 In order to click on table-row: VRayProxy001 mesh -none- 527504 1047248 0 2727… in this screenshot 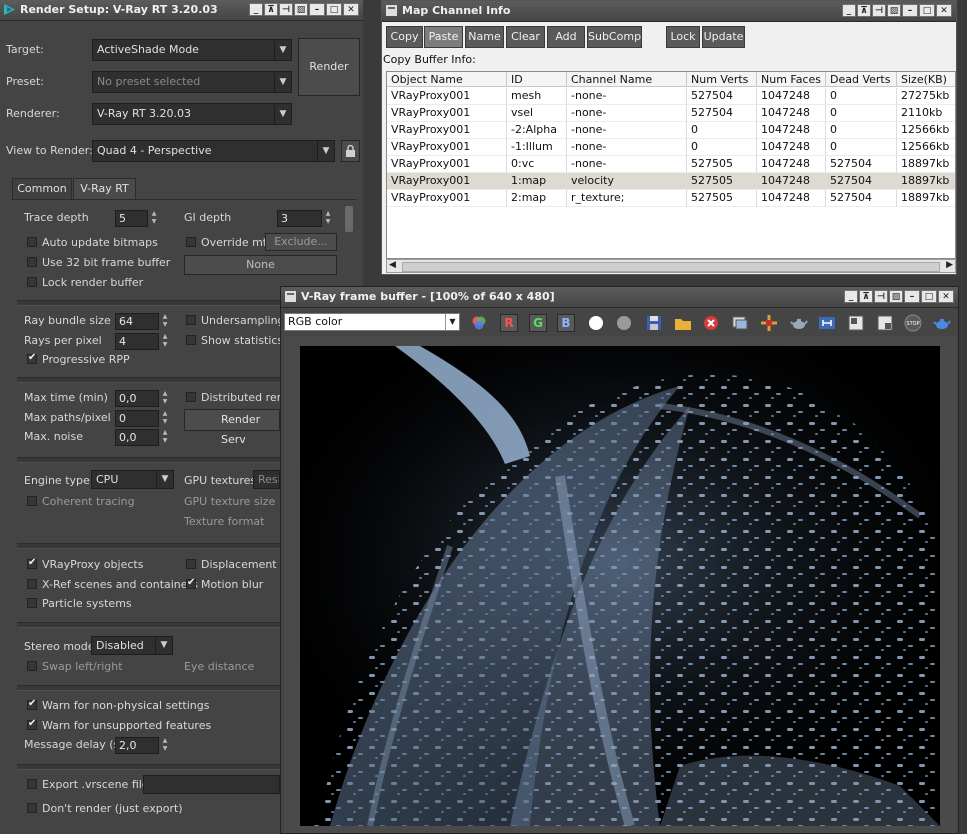, I will do `click(671, 96)`.